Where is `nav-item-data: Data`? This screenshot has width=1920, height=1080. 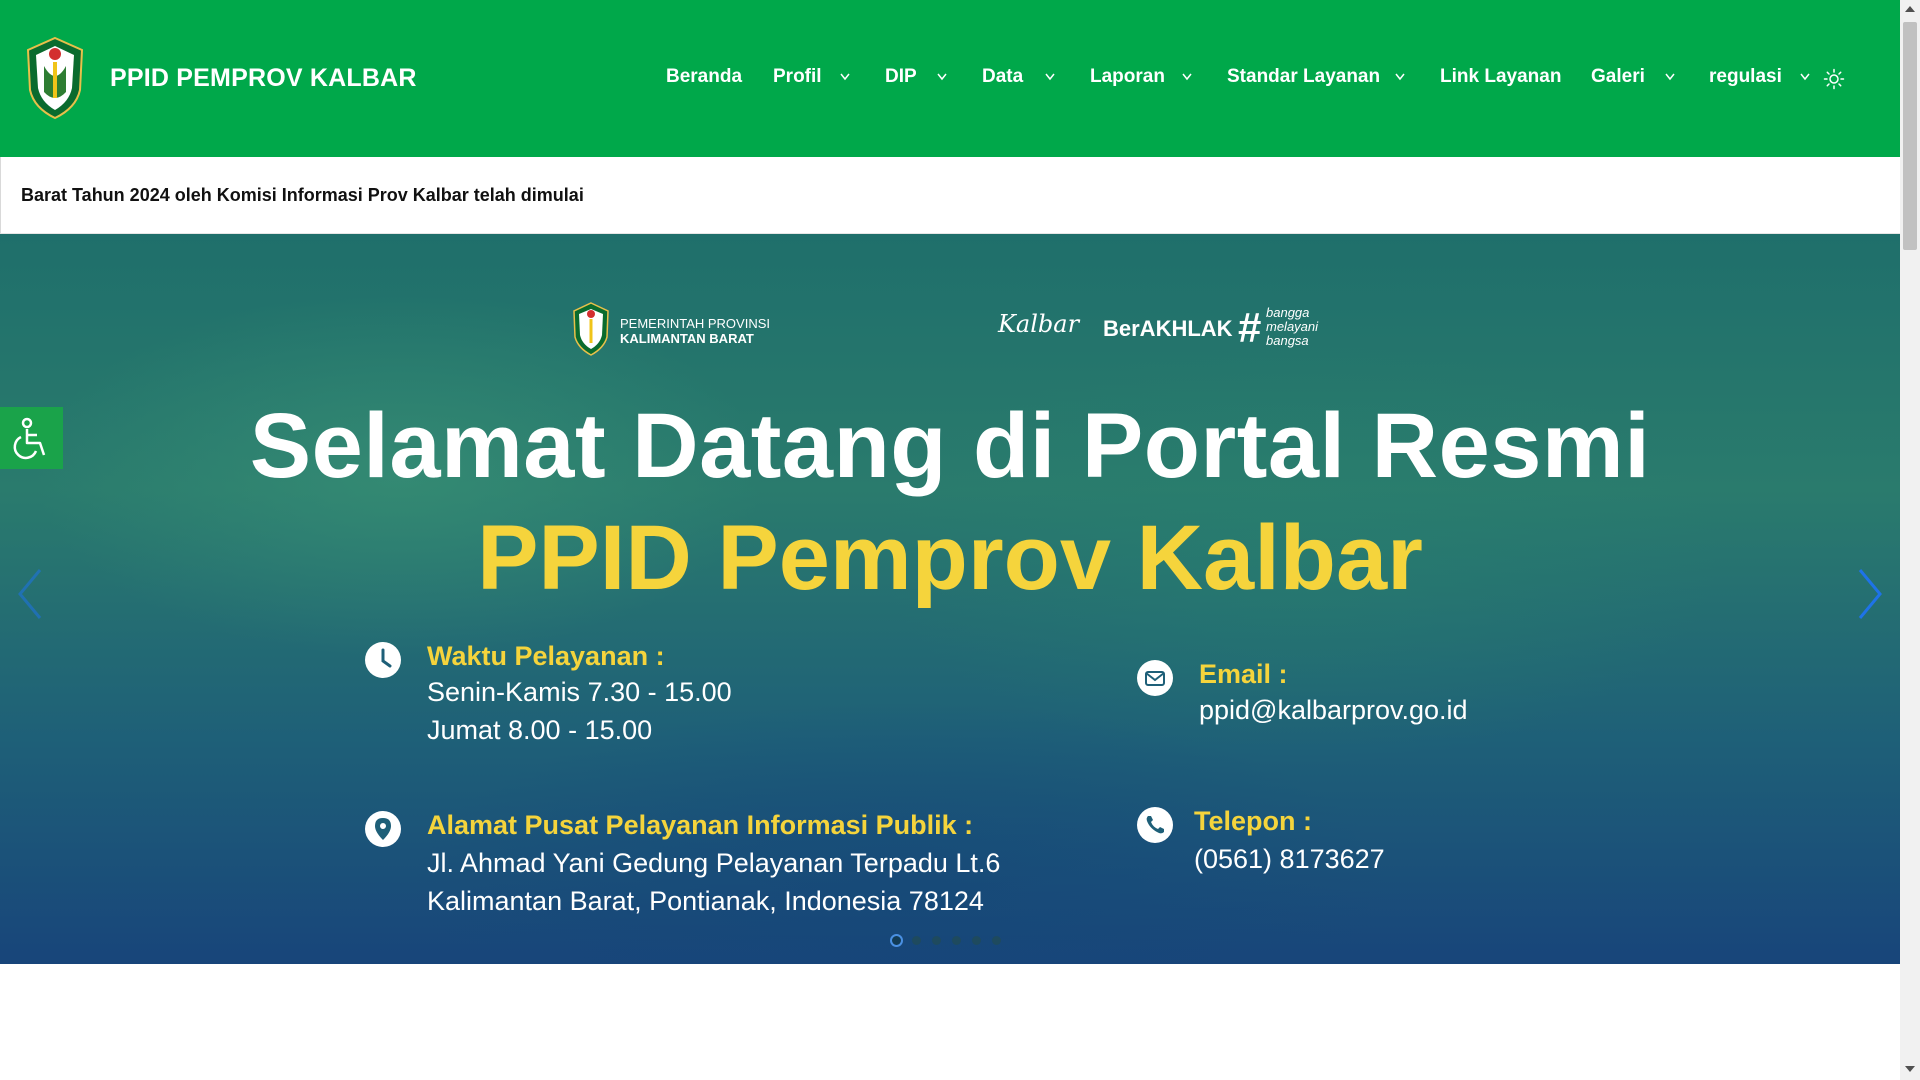
nav-item-data: Data is located at coordinates (1002, 77).